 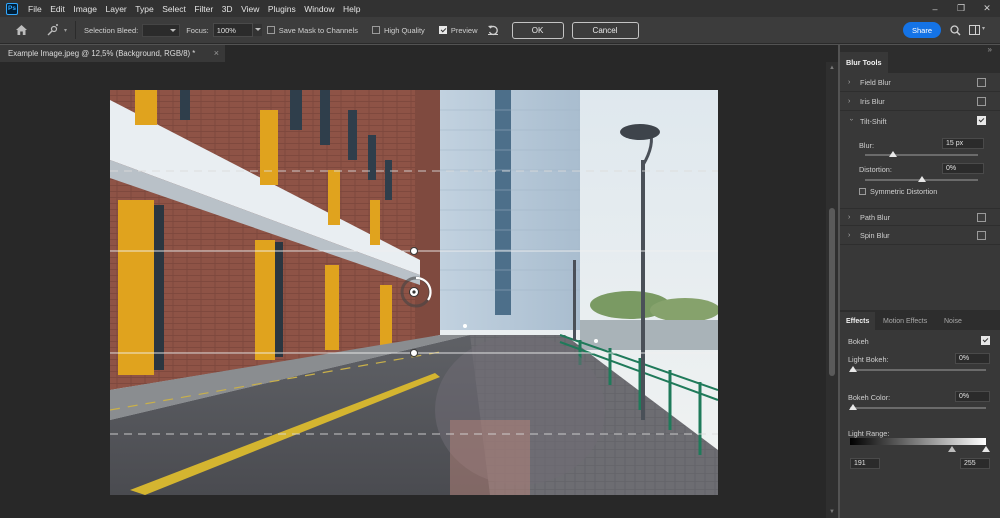 I want to click on scrollbar-thumb, so click(x=832, y=292).